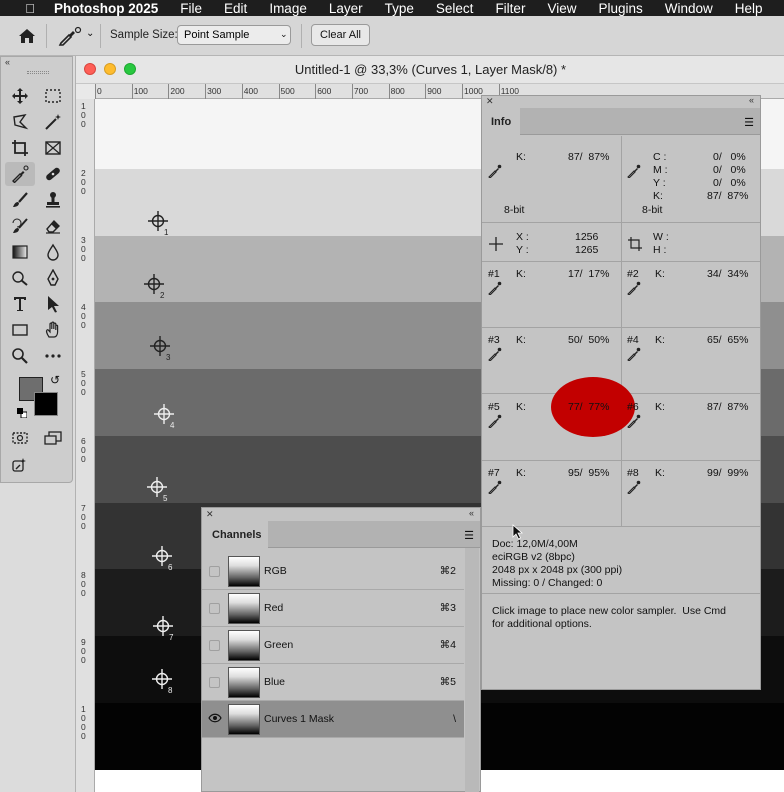  Describe the element at coordinates (53, 148) in the screenshot. I see `frame-tool-icon` at that location.